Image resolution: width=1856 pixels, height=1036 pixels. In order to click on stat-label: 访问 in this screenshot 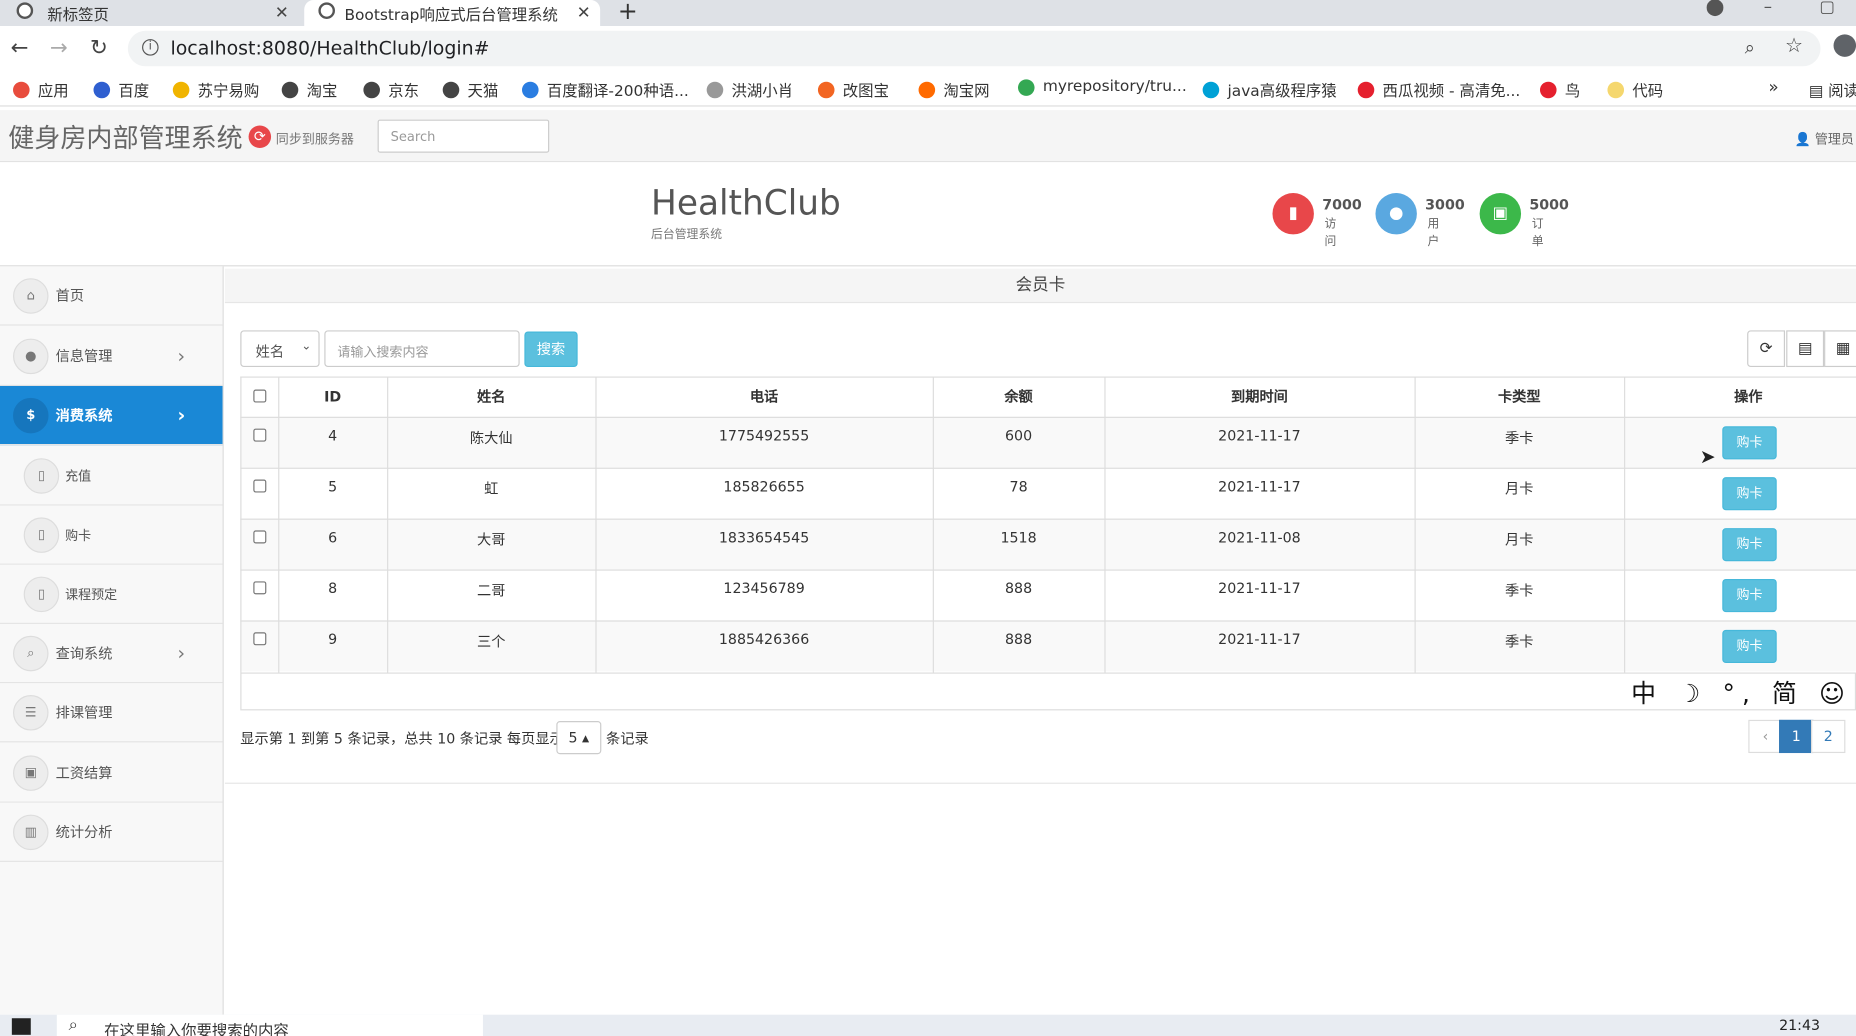, I will do `click(1330, 233)`.